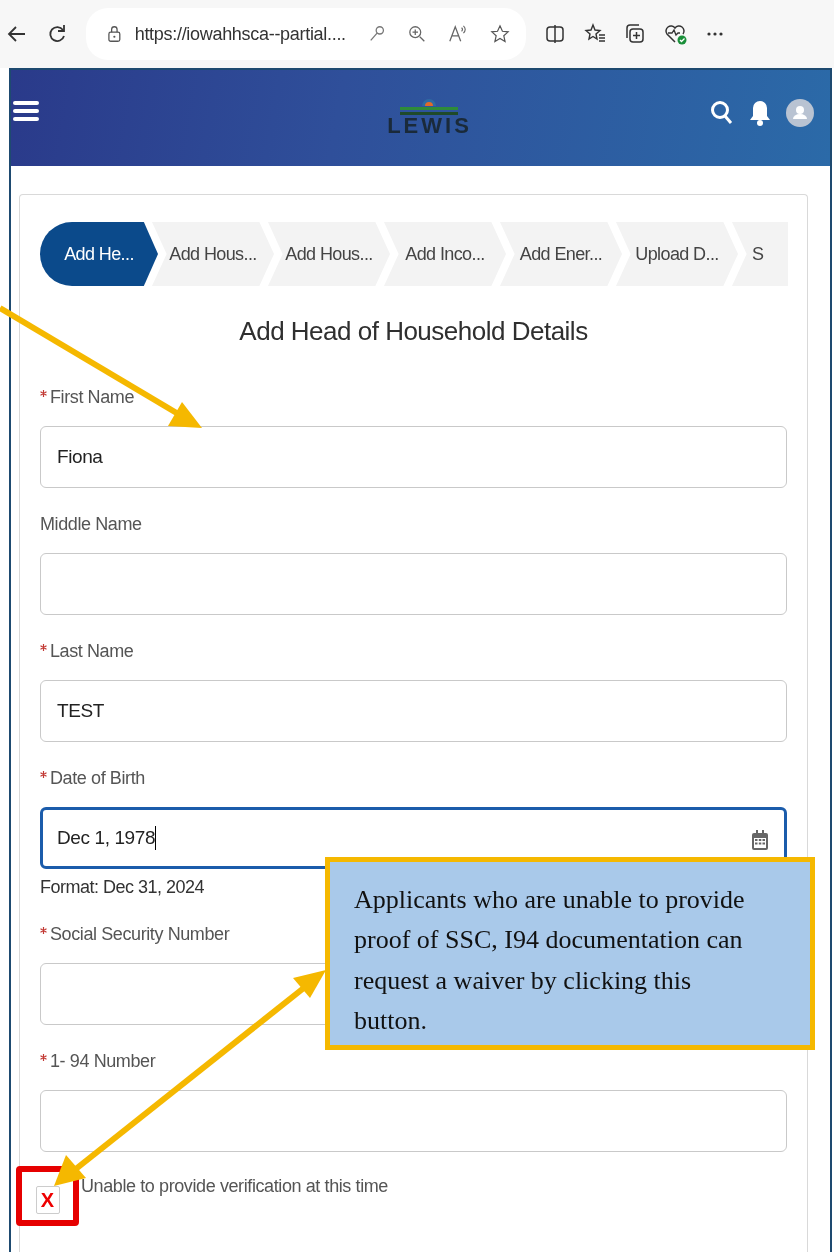  Describe the element at coordinates (570, 953) in the screenshot. I see `callout-tooltip: Applicants who are unable to provide proof of SSC, I94 documentation can request a waiver by clicking this button.` at that location.